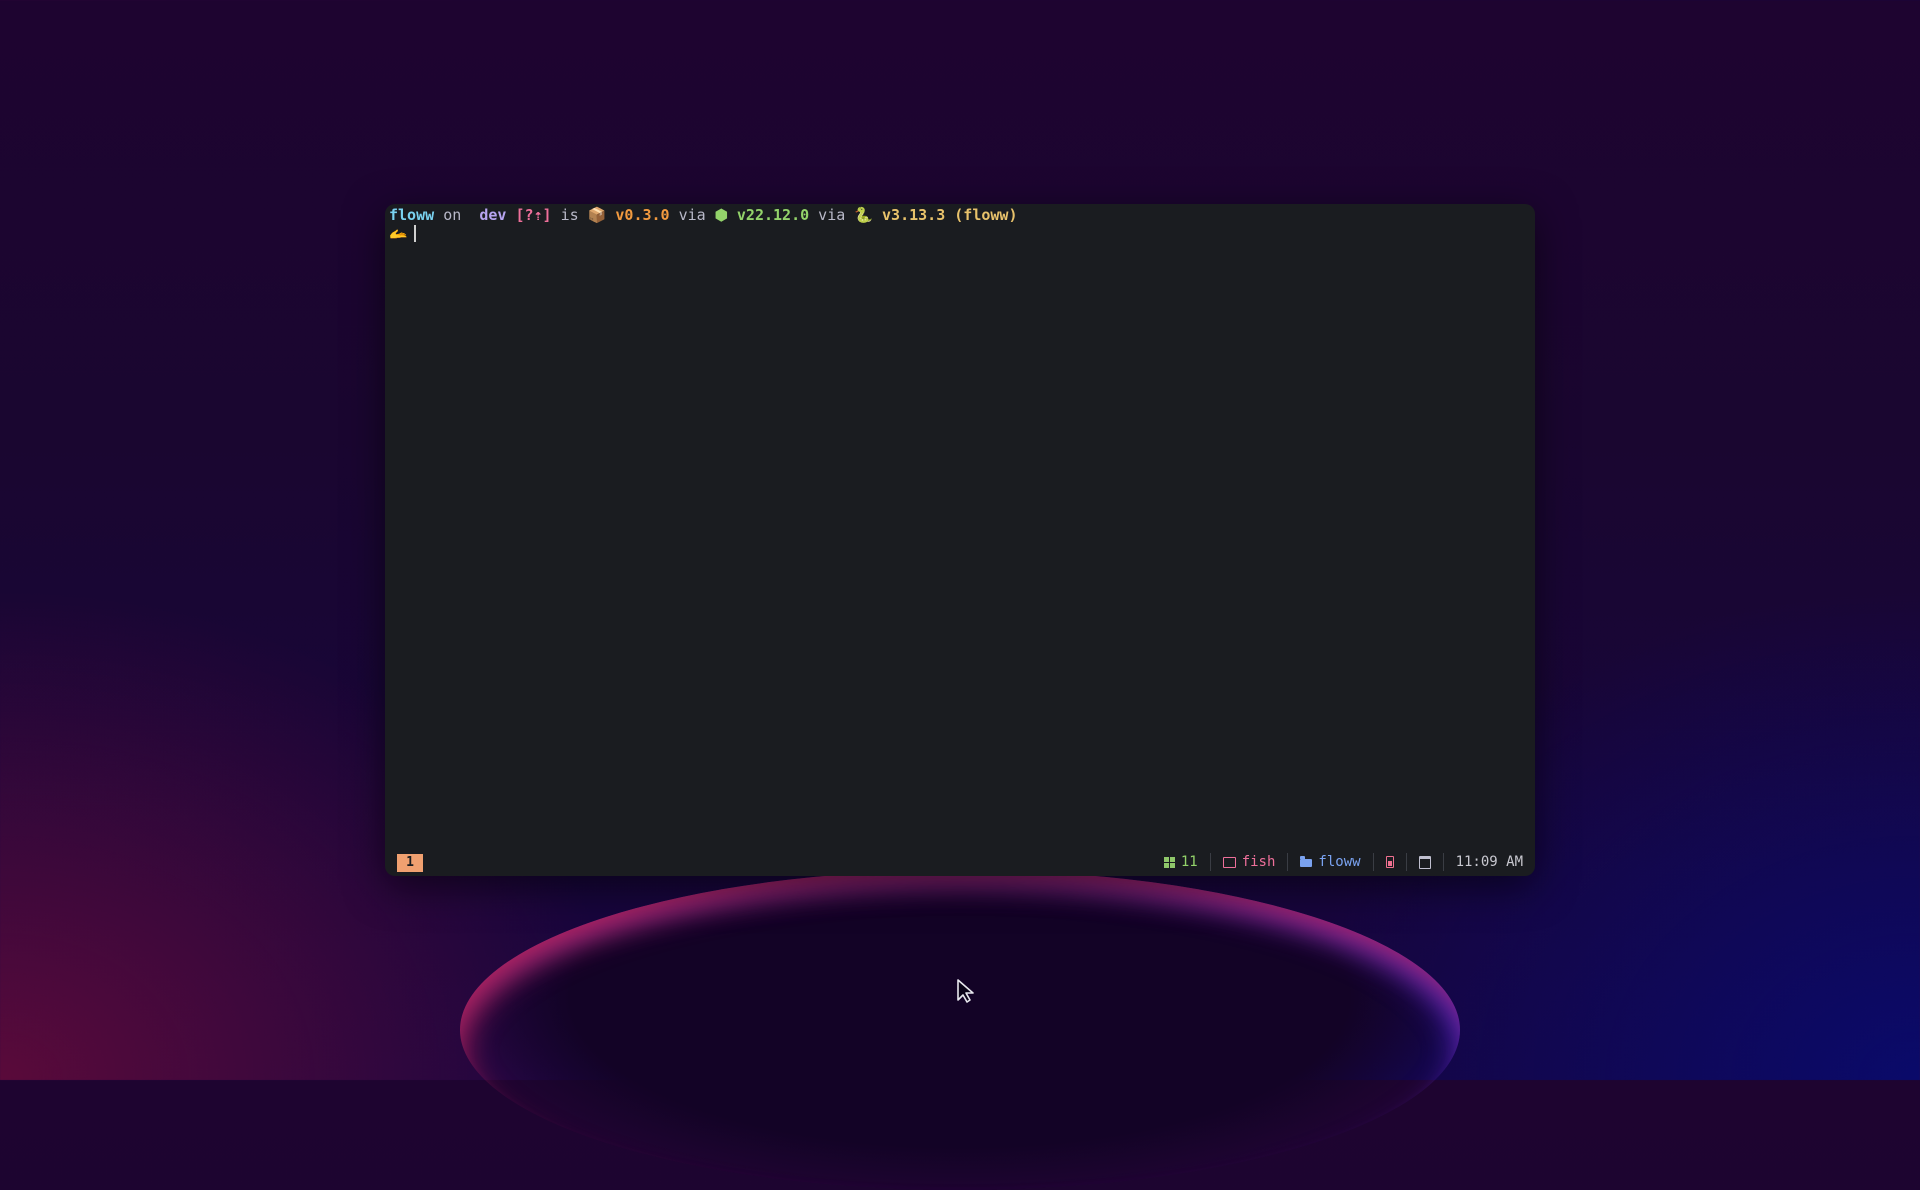  Describe the element at coordinates (1169, 862) in the screenshot. I see `grid-icon` at that location.